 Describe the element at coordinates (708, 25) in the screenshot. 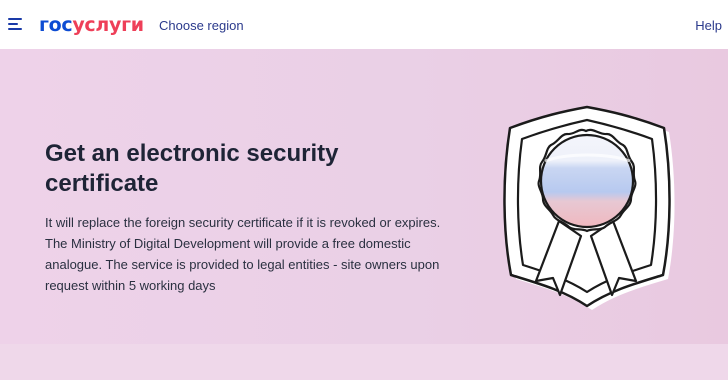

I see `help-link: Help` at that location.